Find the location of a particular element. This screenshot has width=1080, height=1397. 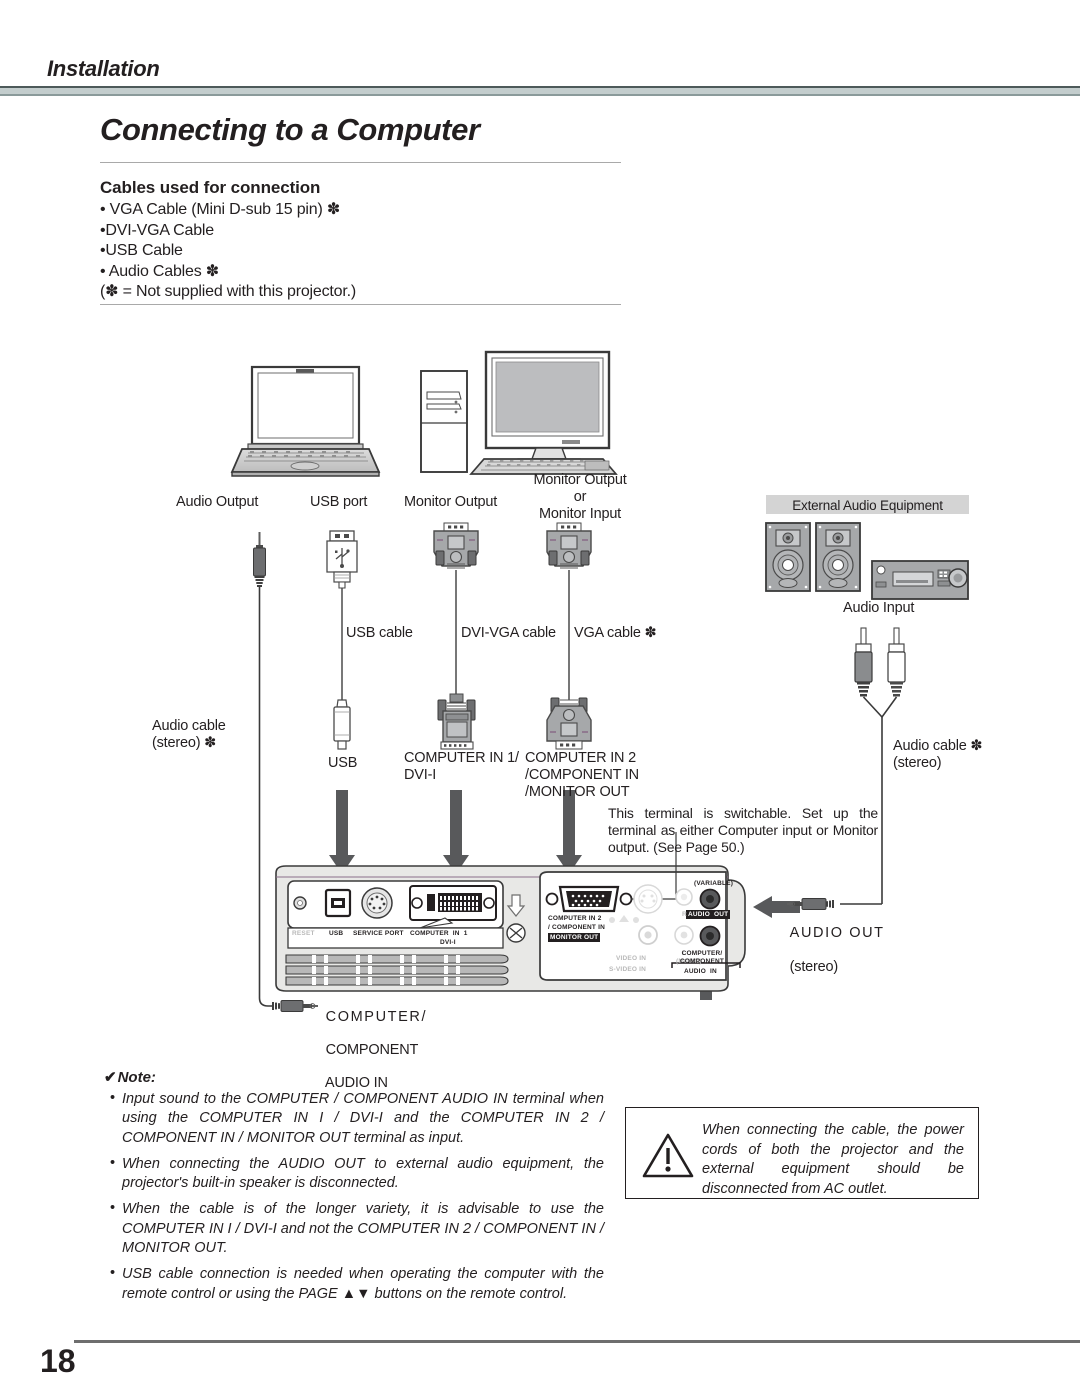

cable-list-item: •DVI-VGA Cable is located at coordinates (157, 230).